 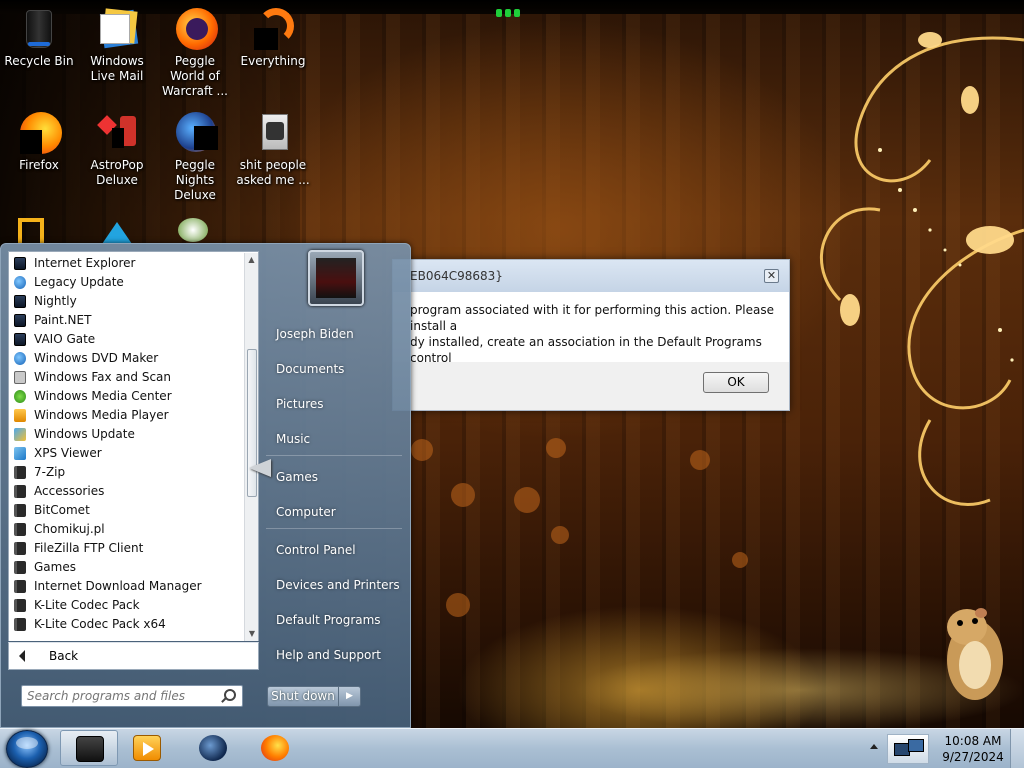 What do you see at coordinates (133, 453) in the screenshot?
I see `program-item: XPS Viewer` at bounding box center [133, 453].